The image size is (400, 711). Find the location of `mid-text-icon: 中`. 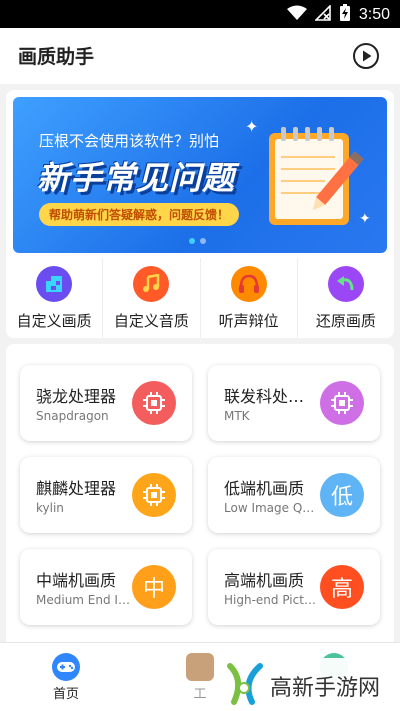

mid-text-icon: 中 is located at coordinates (154, 587).